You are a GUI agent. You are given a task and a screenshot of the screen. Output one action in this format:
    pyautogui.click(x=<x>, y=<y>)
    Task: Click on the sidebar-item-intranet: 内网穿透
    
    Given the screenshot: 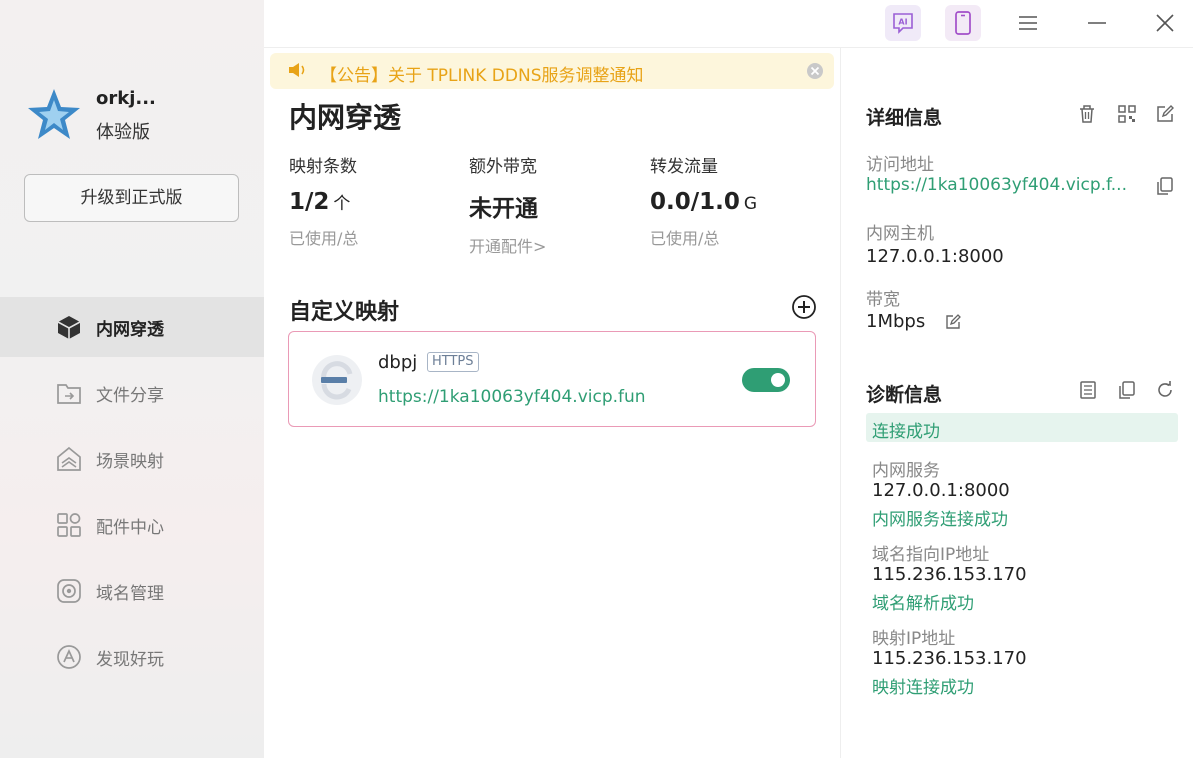 What is the action you would take?
    pyautogui.click(x=132, y=327)
    